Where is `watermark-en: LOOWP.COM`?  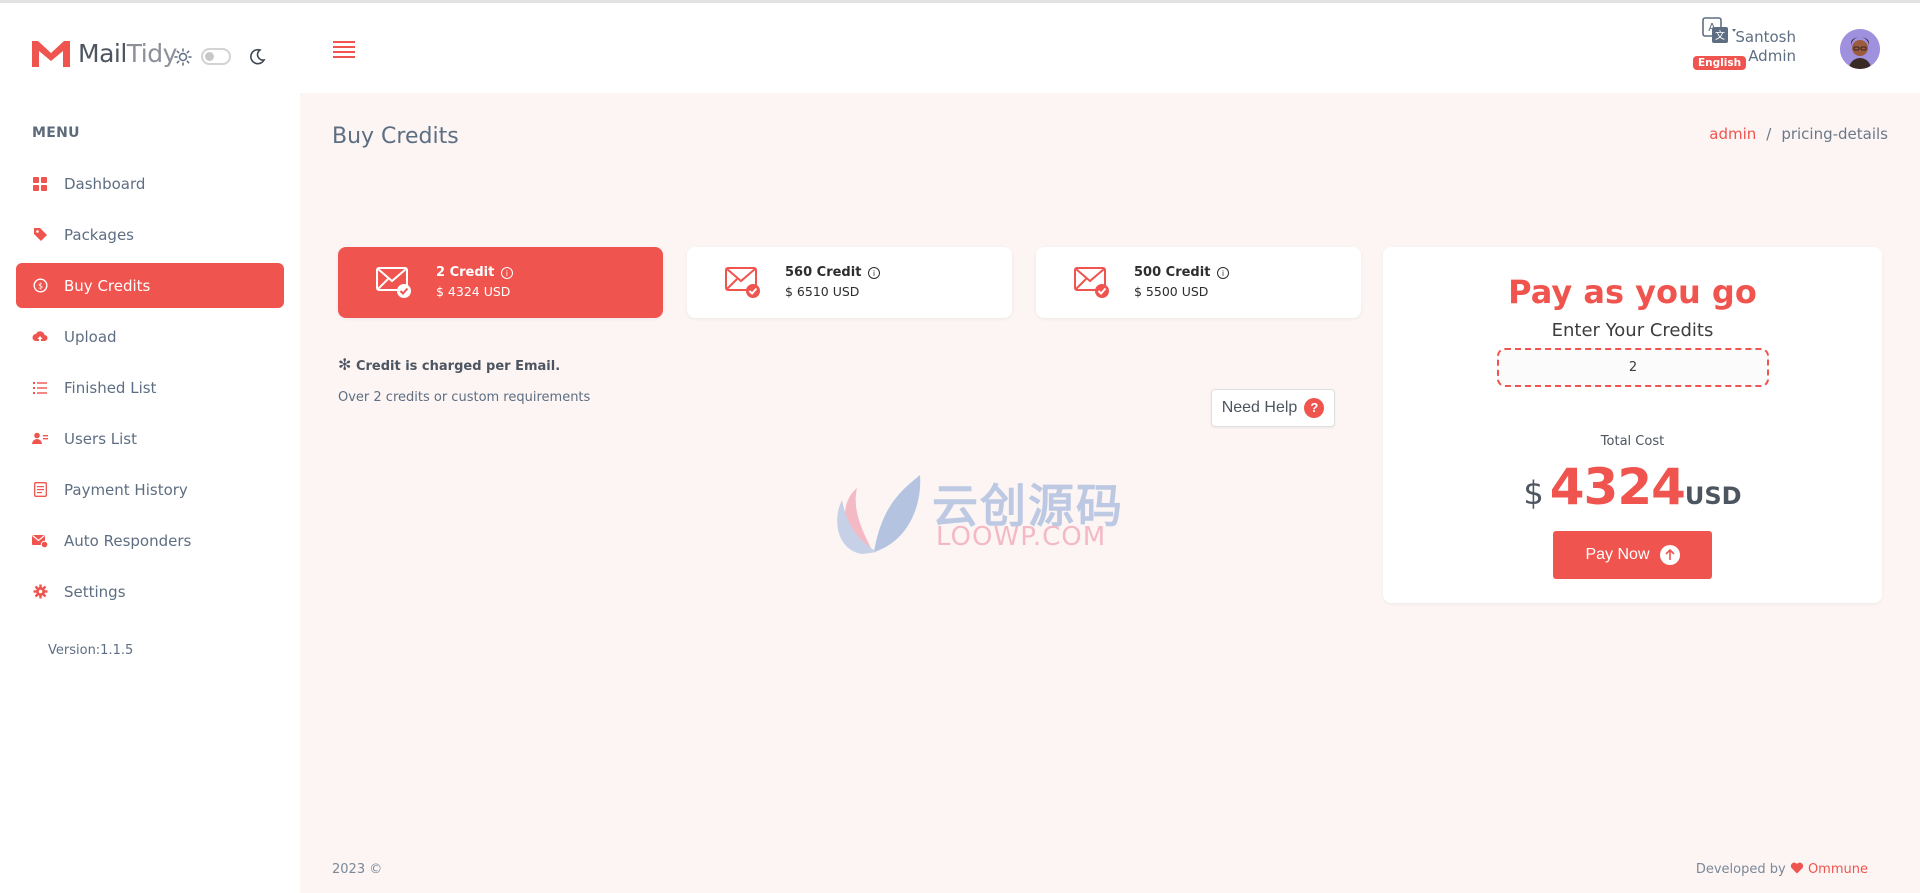 watermark-en: LOOWP.COM is located at coordinates (1021, 537).